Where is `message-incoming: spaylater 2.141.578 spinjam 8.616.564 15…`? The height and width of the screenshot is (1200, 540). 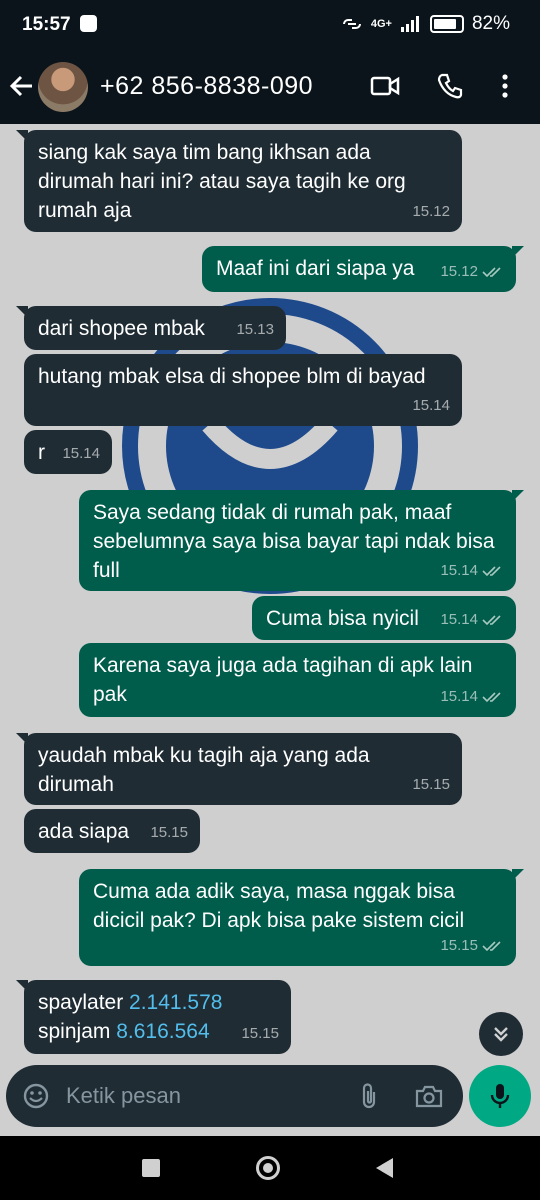 message-incoming: spaylater 2.141.578 spinjam 8.616.564 15… is located at coordinates (153, 1017).